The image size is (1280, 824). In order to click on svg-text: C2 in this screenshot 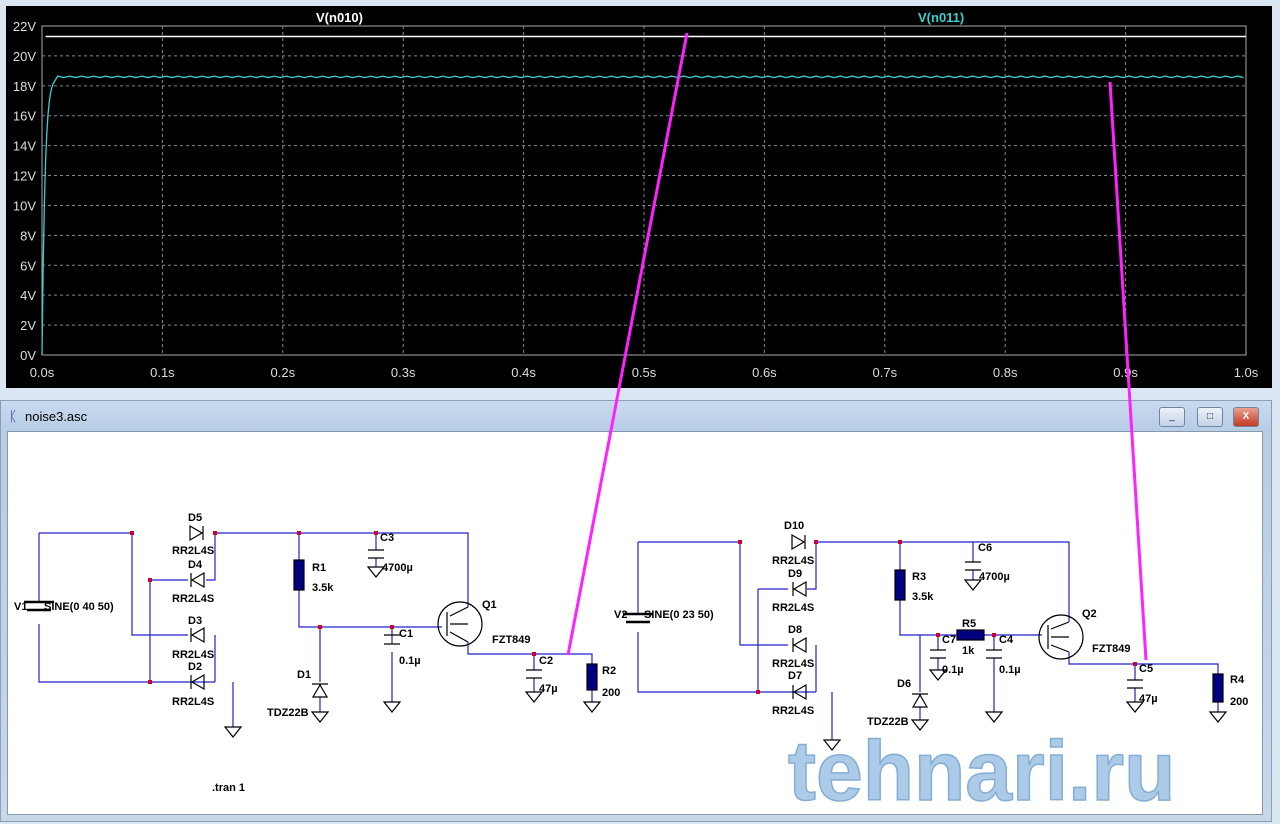, I will do `click(546, 661)`.